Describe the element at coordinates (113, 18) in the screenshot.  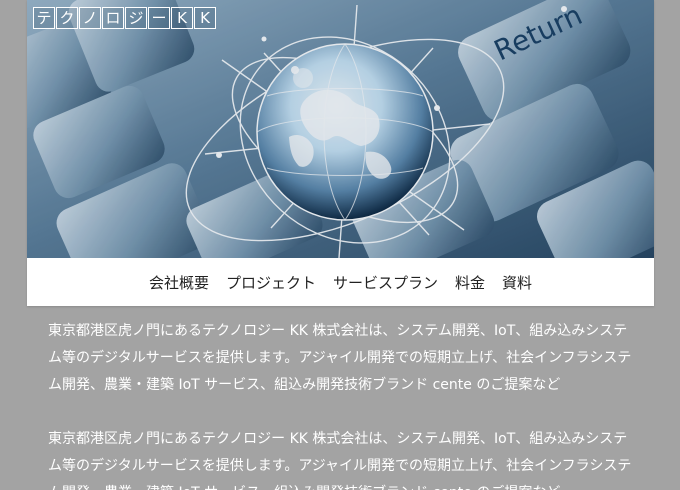
I see `logo-char: ロ` at that location.